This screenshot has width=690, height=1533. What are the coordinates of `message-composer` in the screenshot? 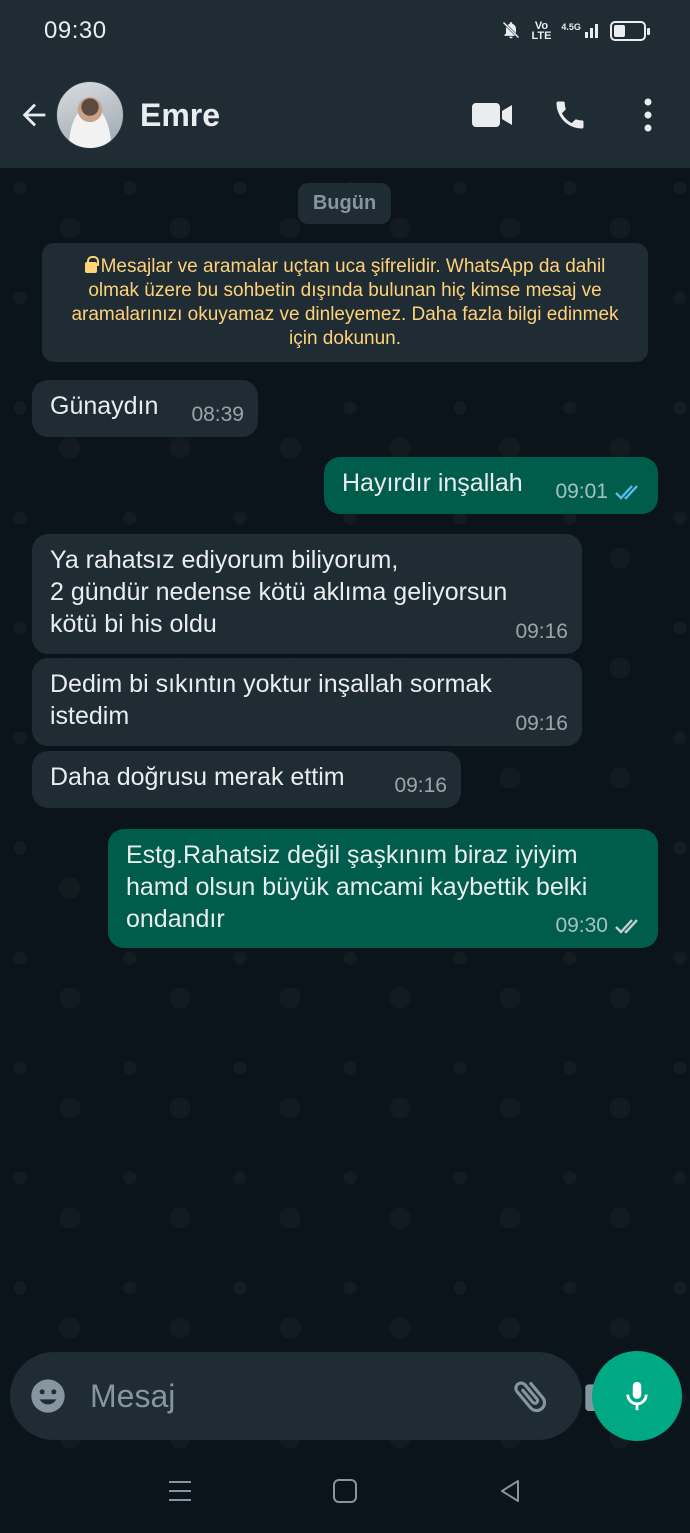 It's located at (314, 1396).